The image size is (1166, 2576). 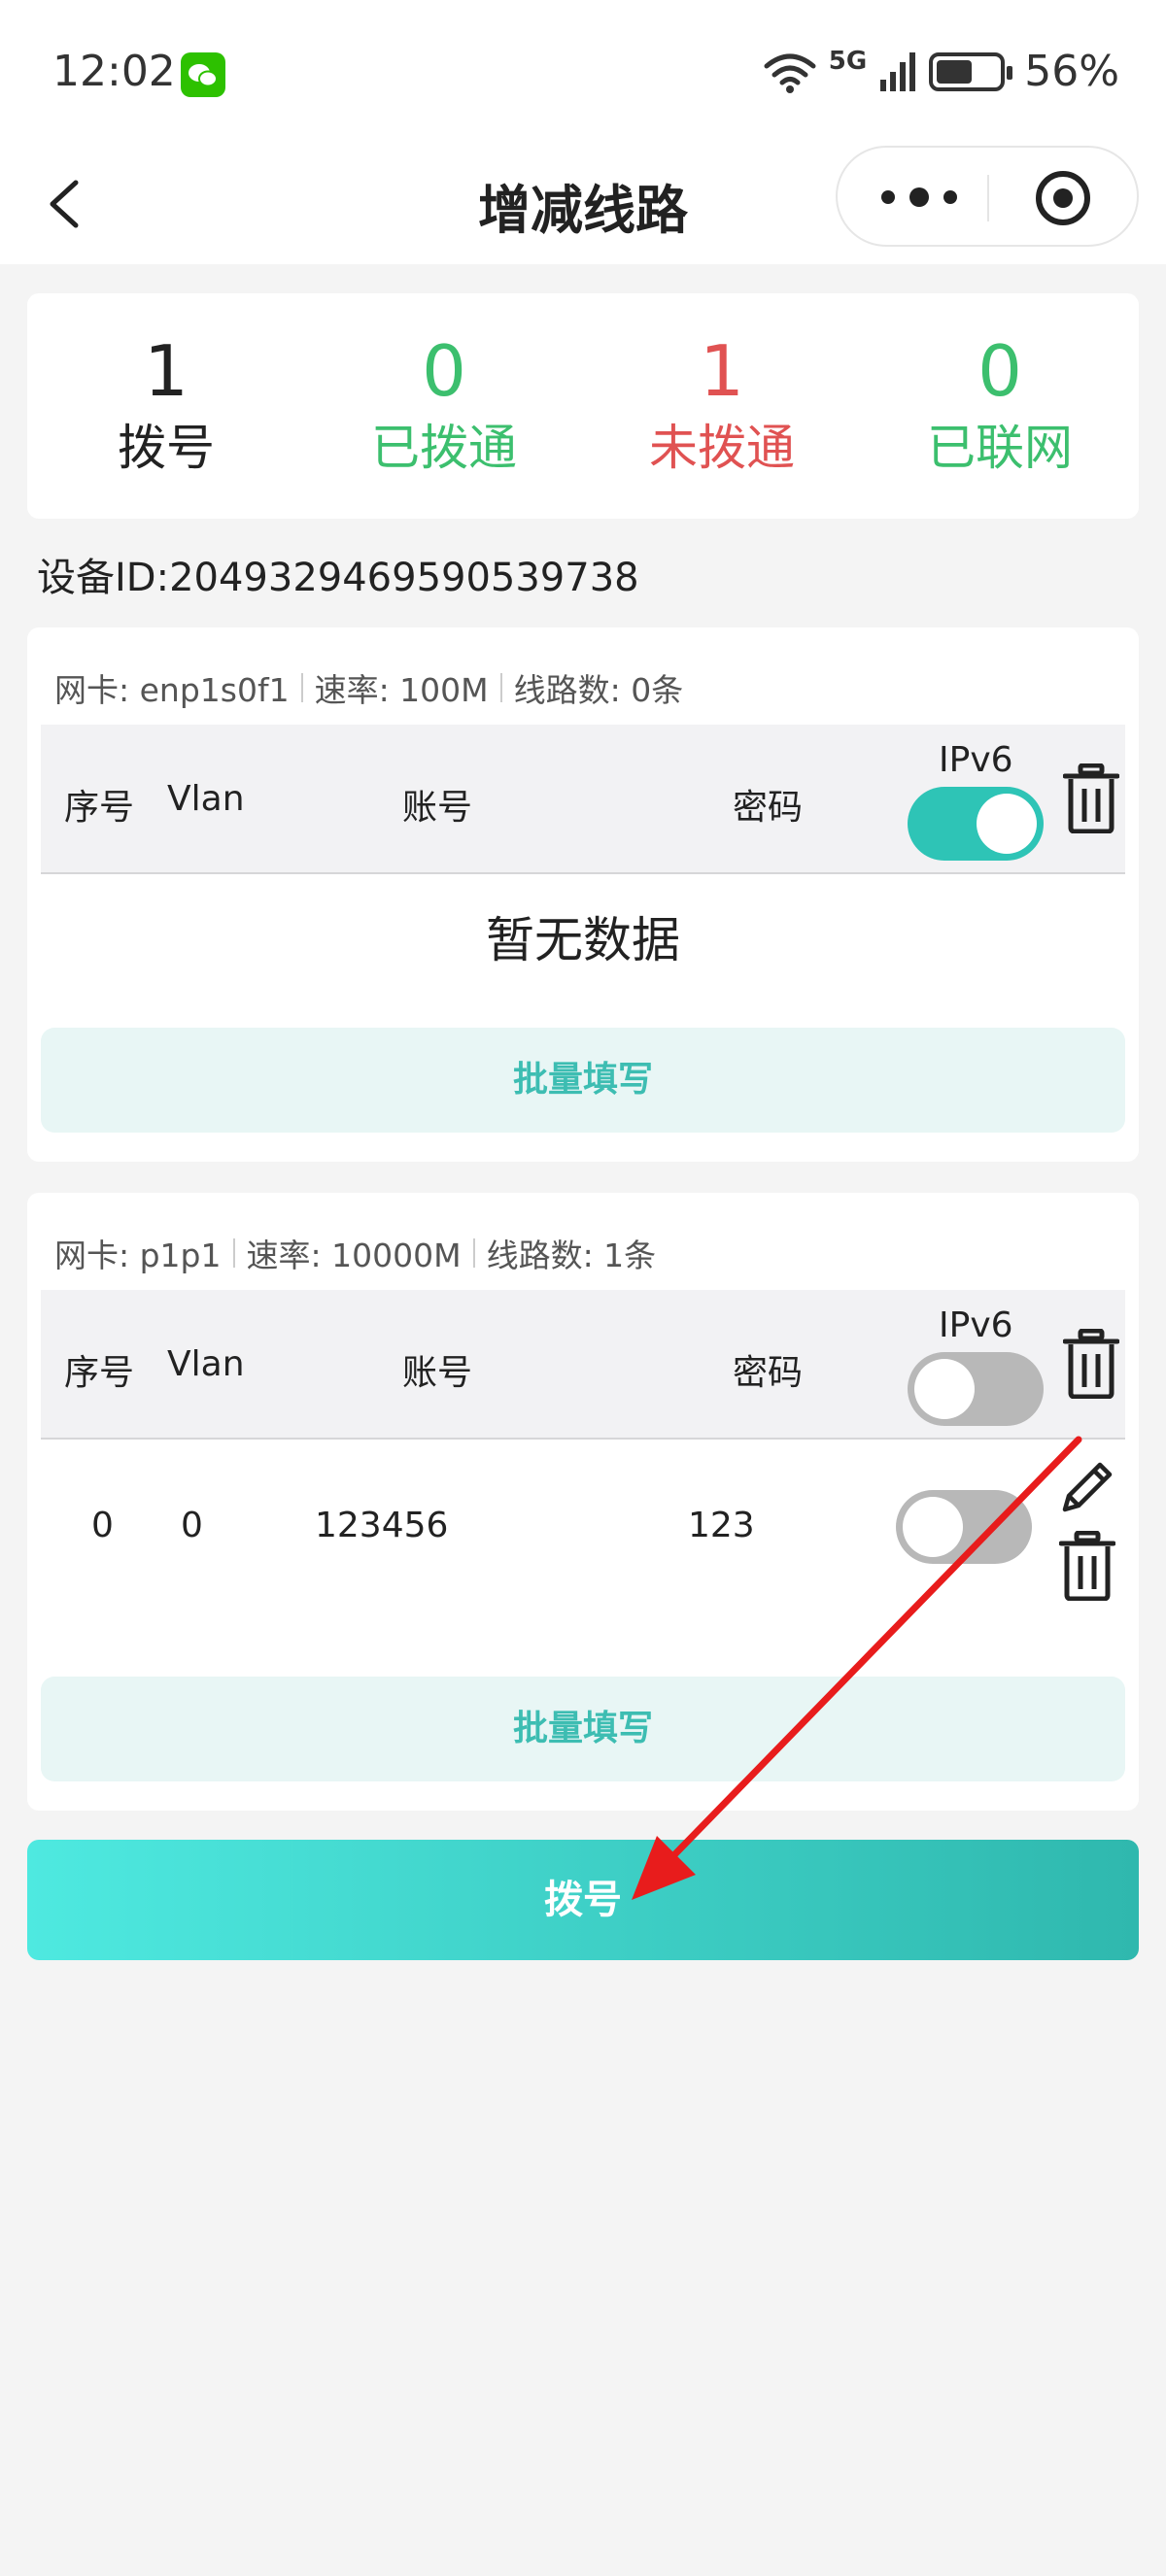 I want to click on nic-name: 网卡: p1p1, so click(x=138, y=1255).